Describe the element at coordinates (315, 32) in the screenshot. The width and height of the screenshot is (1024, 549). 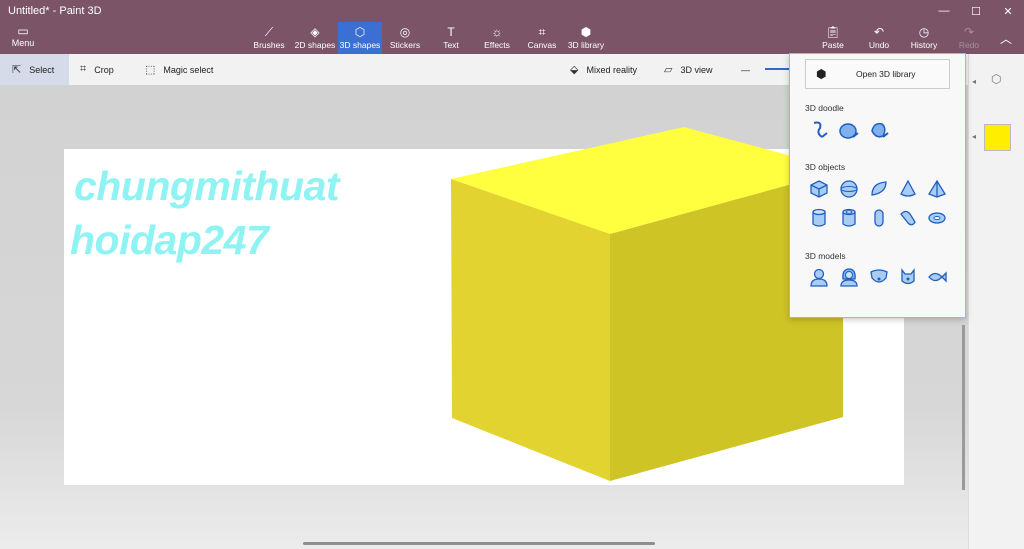
I see `2d-shapes-icon: ◈` at that location.